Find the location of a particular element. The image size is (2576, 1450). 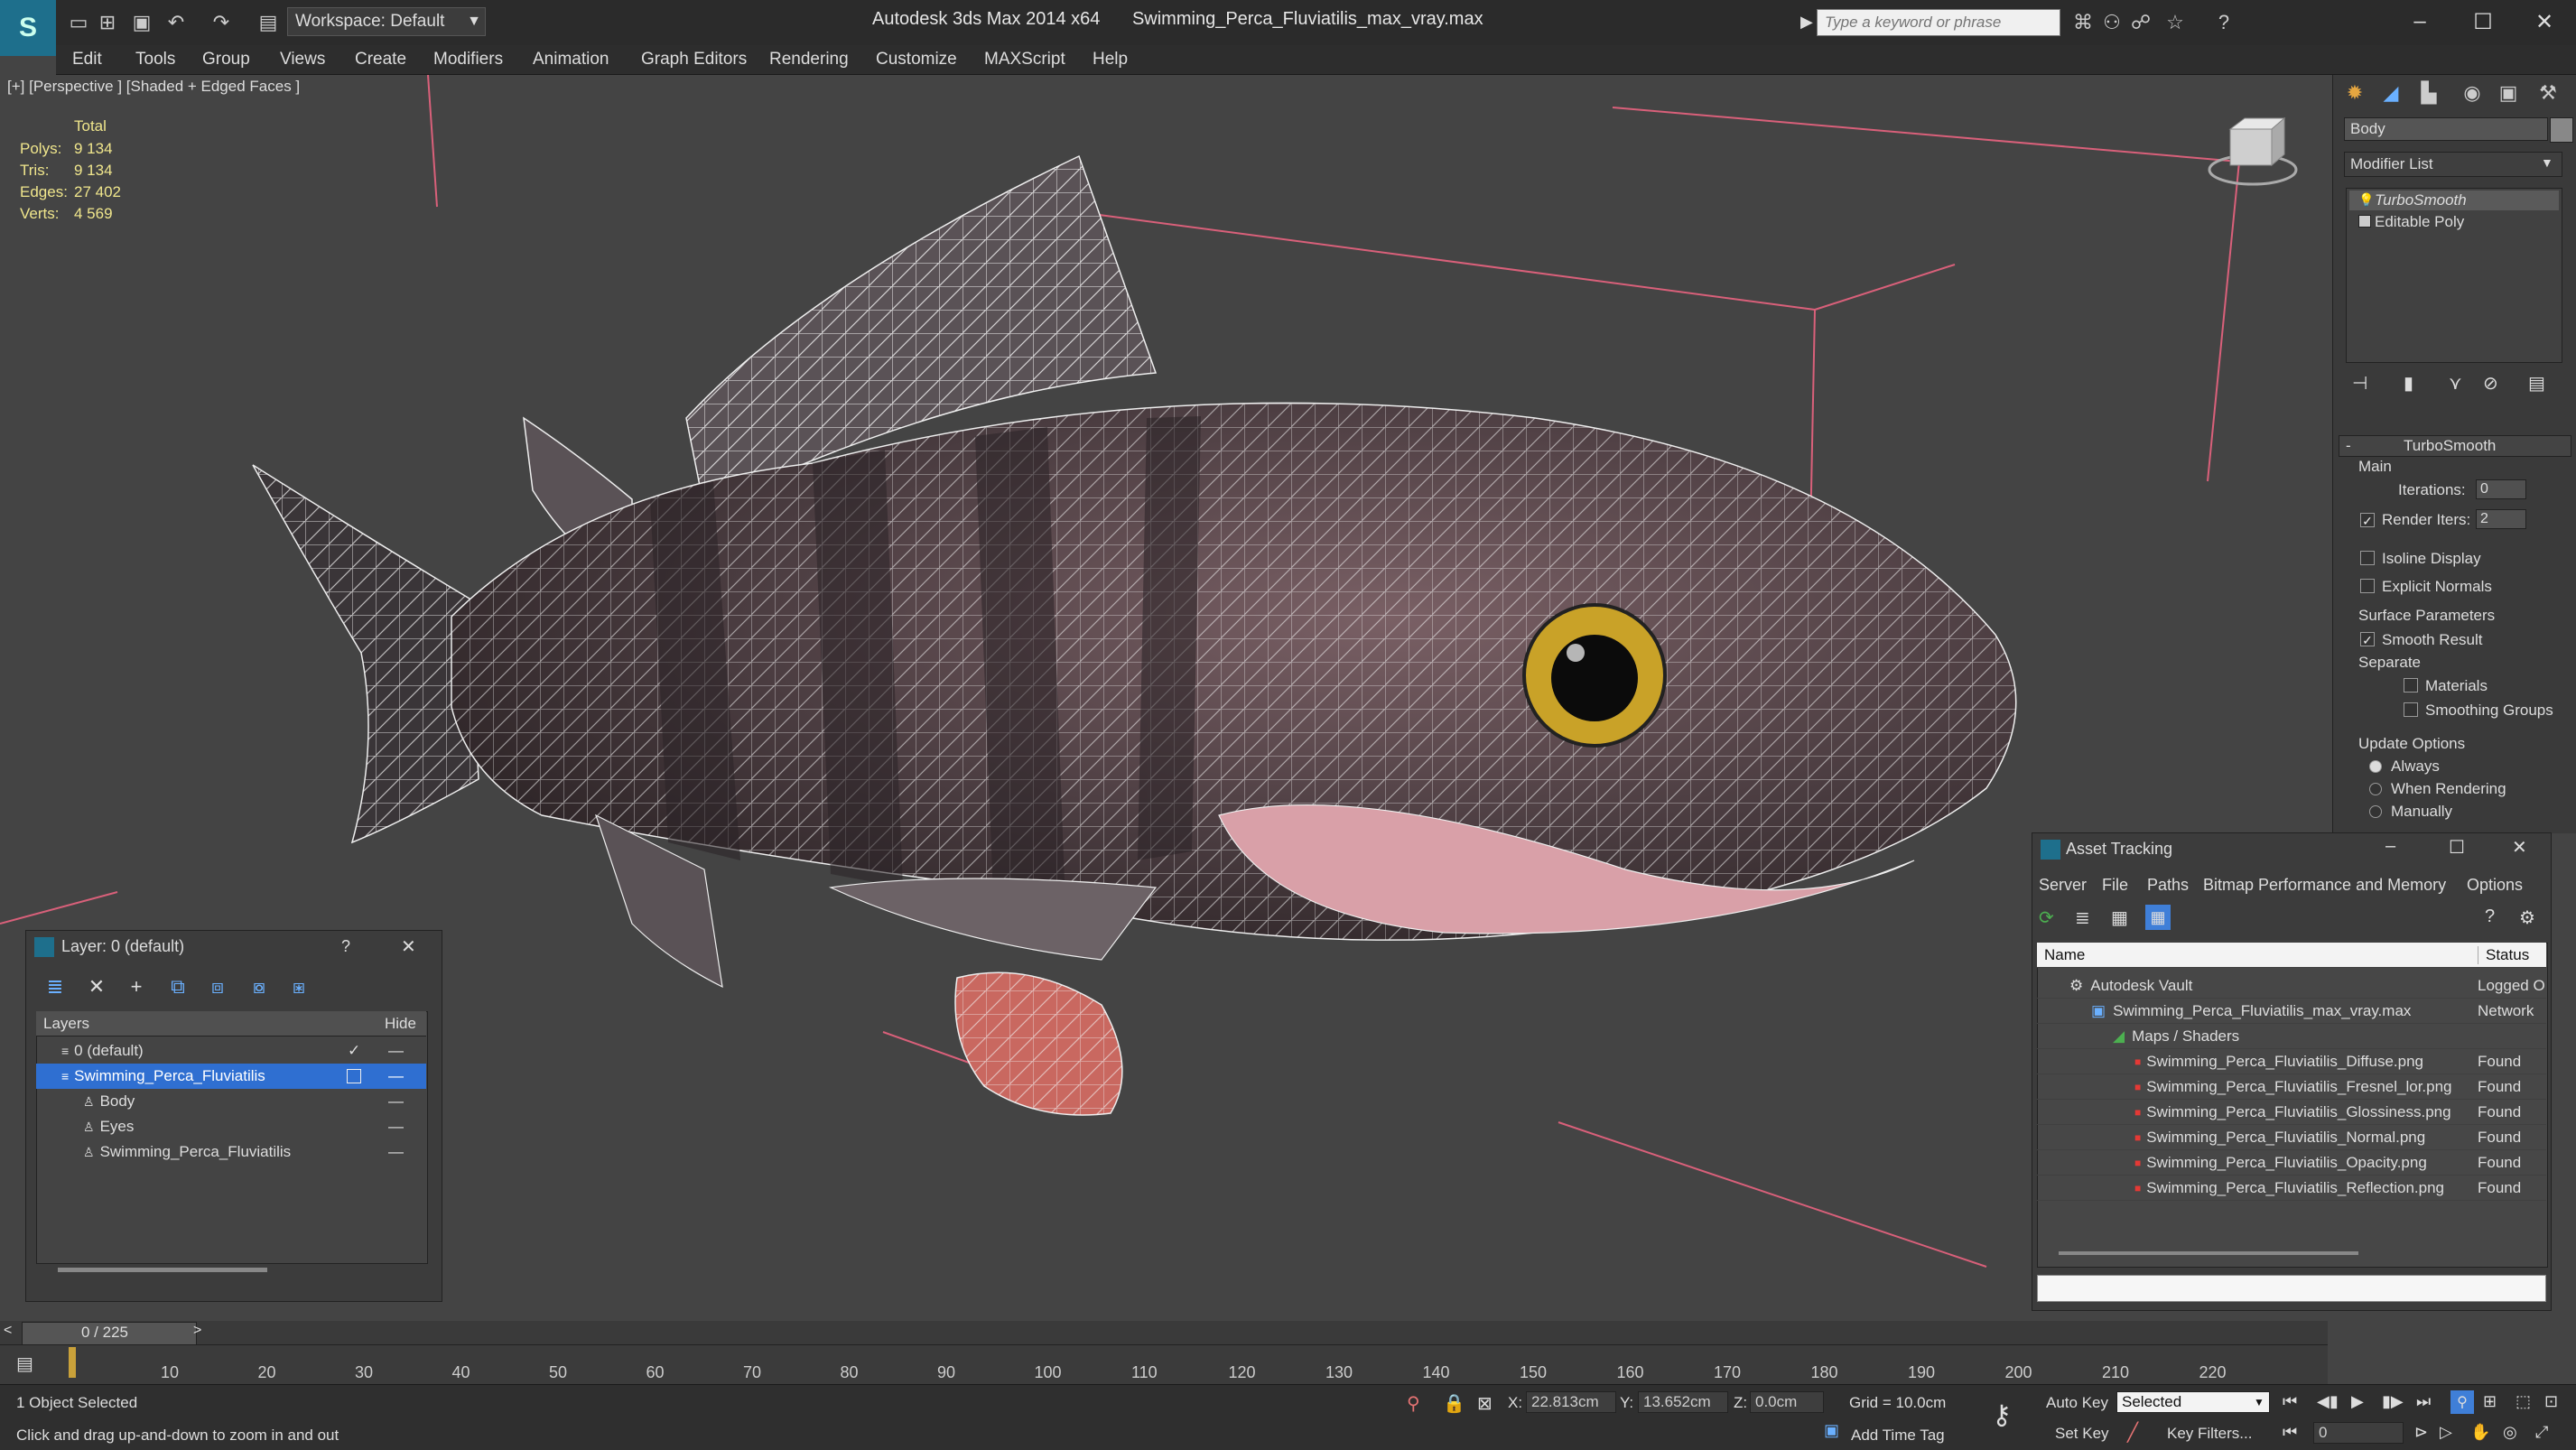

asset-menu-server: Server is located at coordinates (2063, 885).